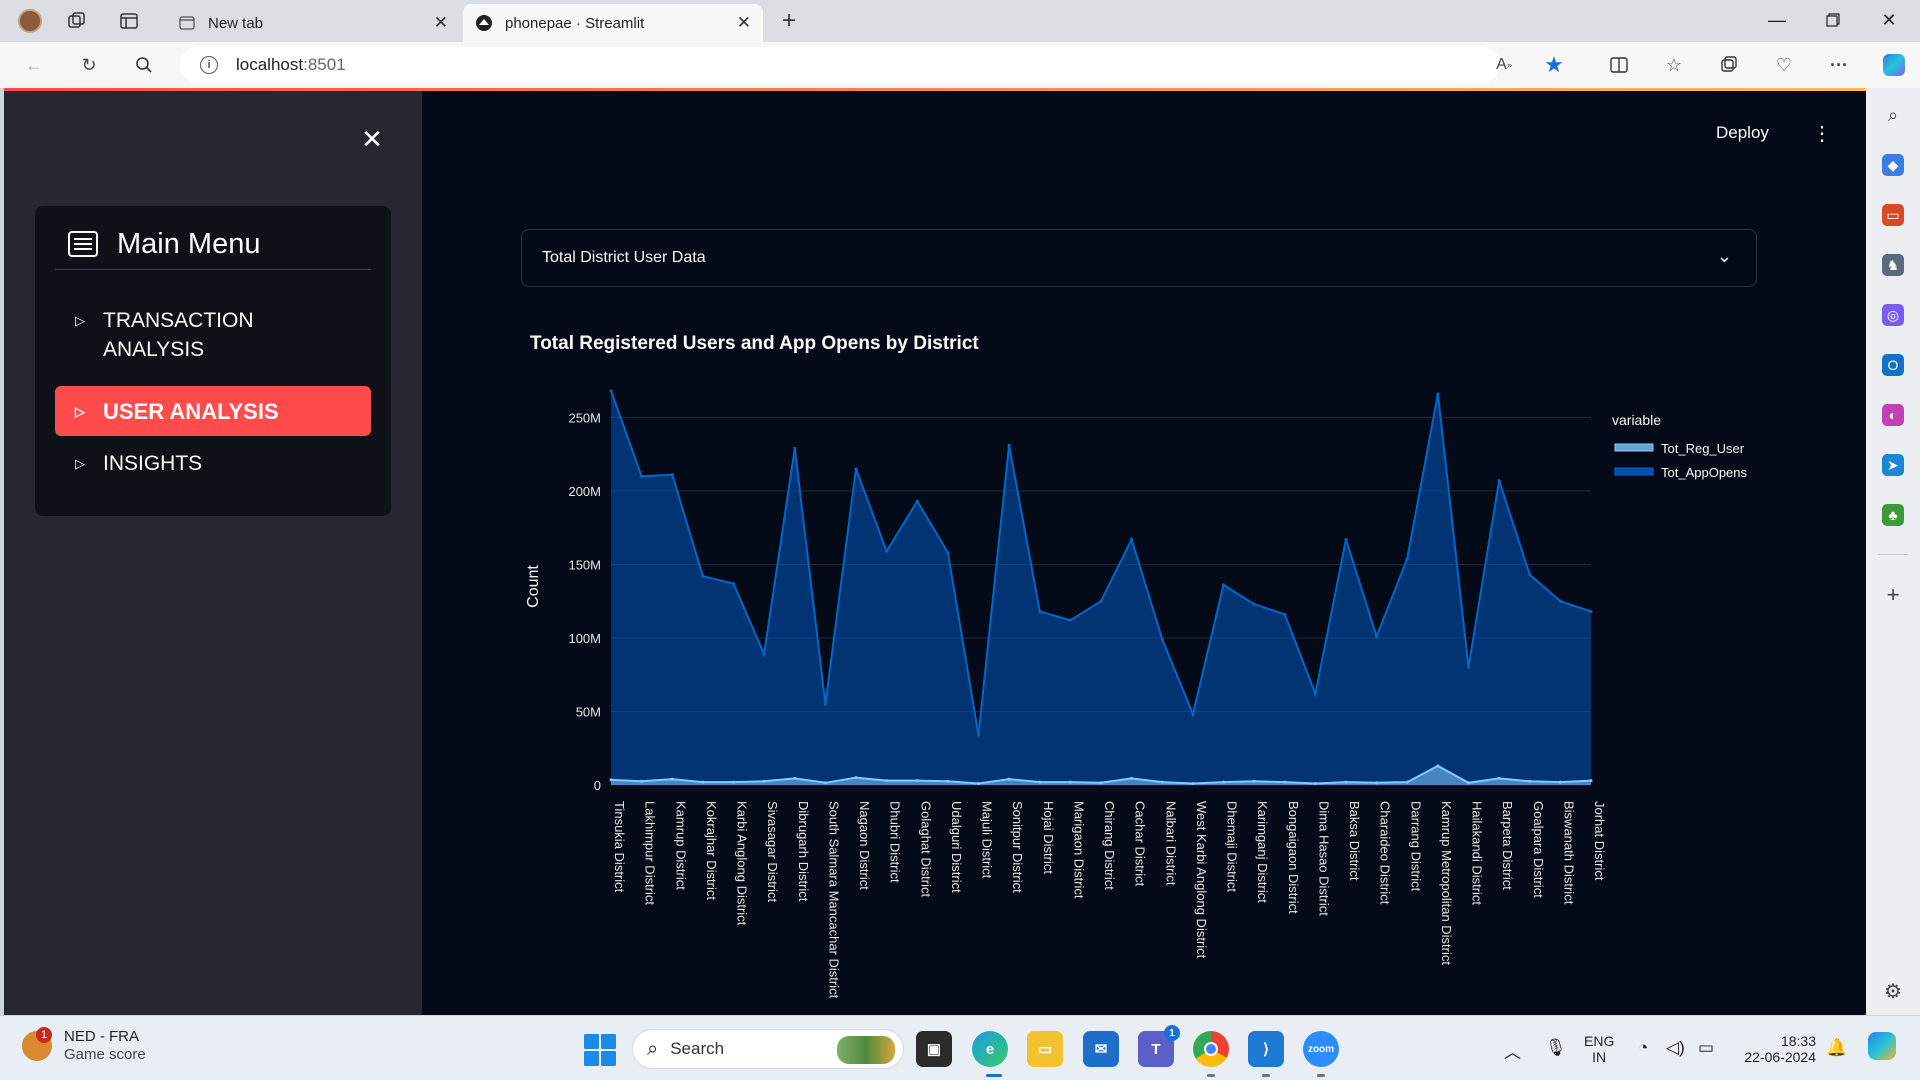  I want to click on outlook-icon: O, so click(1893, 365).